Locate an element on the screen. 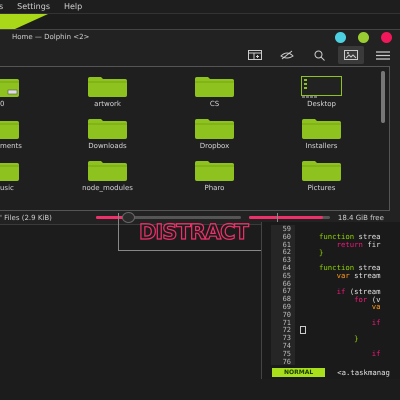  menu-item: Settings is located at coordinates (33, 6).